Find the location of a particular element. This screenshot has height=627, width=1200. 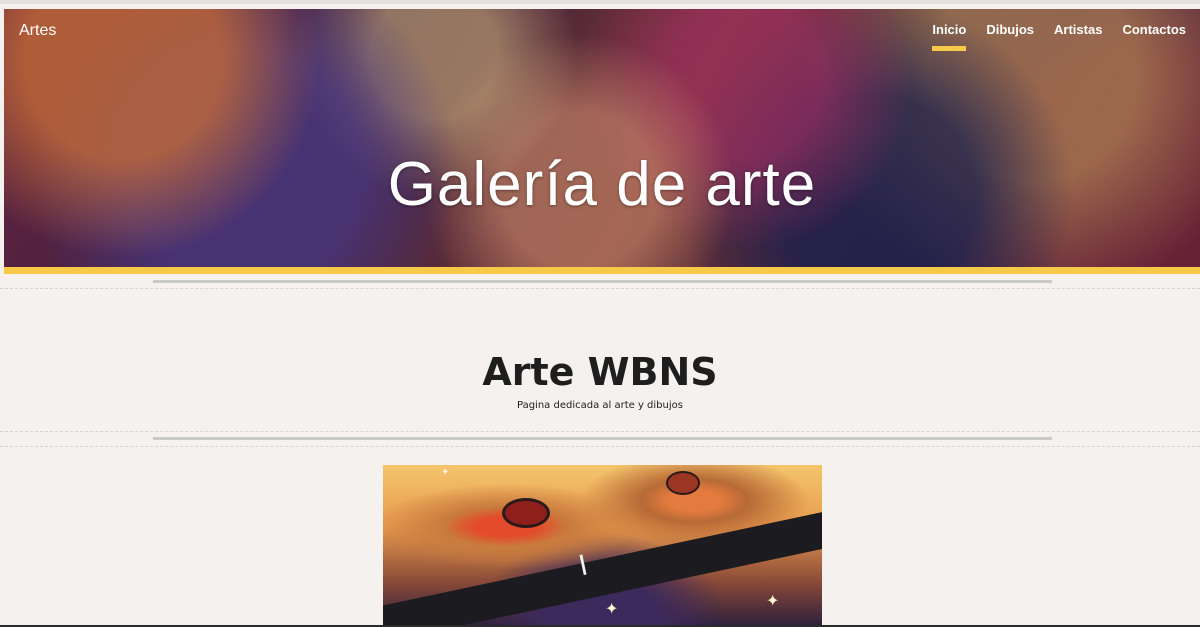

dashed-divider-lower is located at coordinates (600, 446).